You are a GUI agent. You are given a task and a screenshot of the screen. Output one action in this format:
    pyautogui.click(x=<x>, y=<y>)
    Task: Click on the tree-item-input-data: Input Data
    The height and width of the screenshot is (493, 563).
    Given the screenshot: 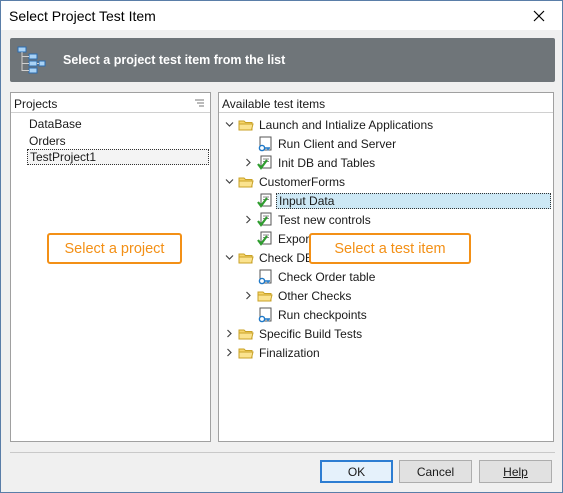 What is the action you would take?
    pyautogui.click(x=396, y=200)
    